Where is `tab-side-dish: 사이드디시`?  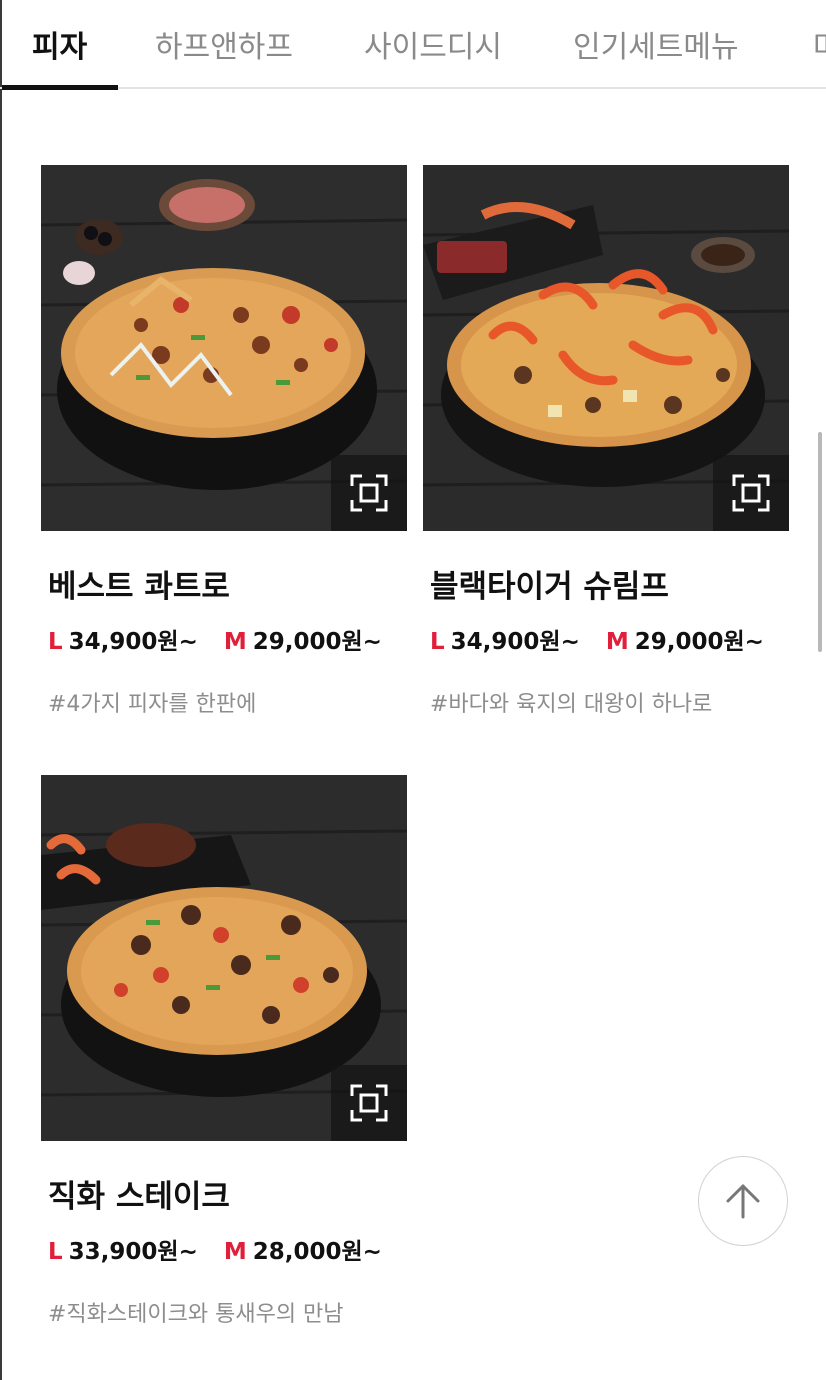 tab-side-dish: 사이드디시 is located at coordinates (433, 44).